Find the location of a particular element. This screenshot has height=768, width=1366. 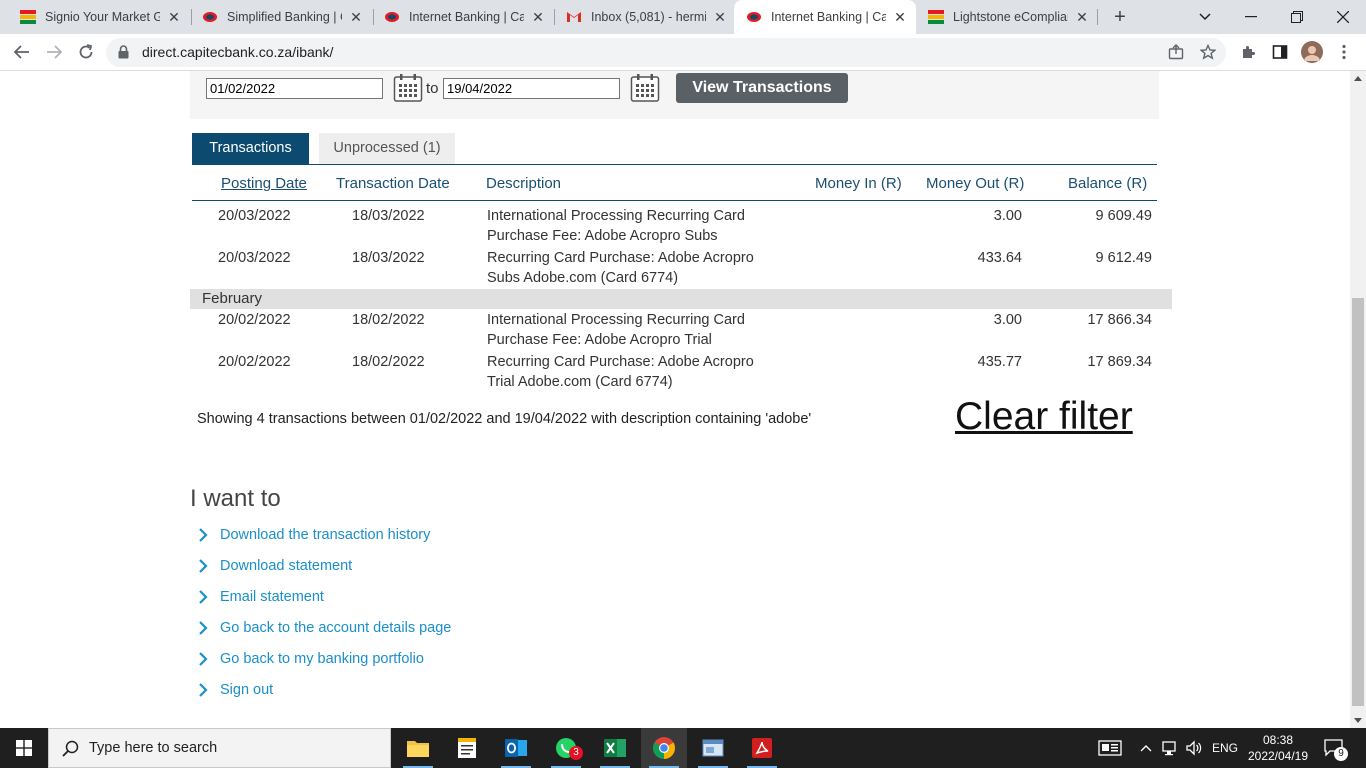

browser-tab-title: Lightstone eComplian is located at coordinates (1010, 17).